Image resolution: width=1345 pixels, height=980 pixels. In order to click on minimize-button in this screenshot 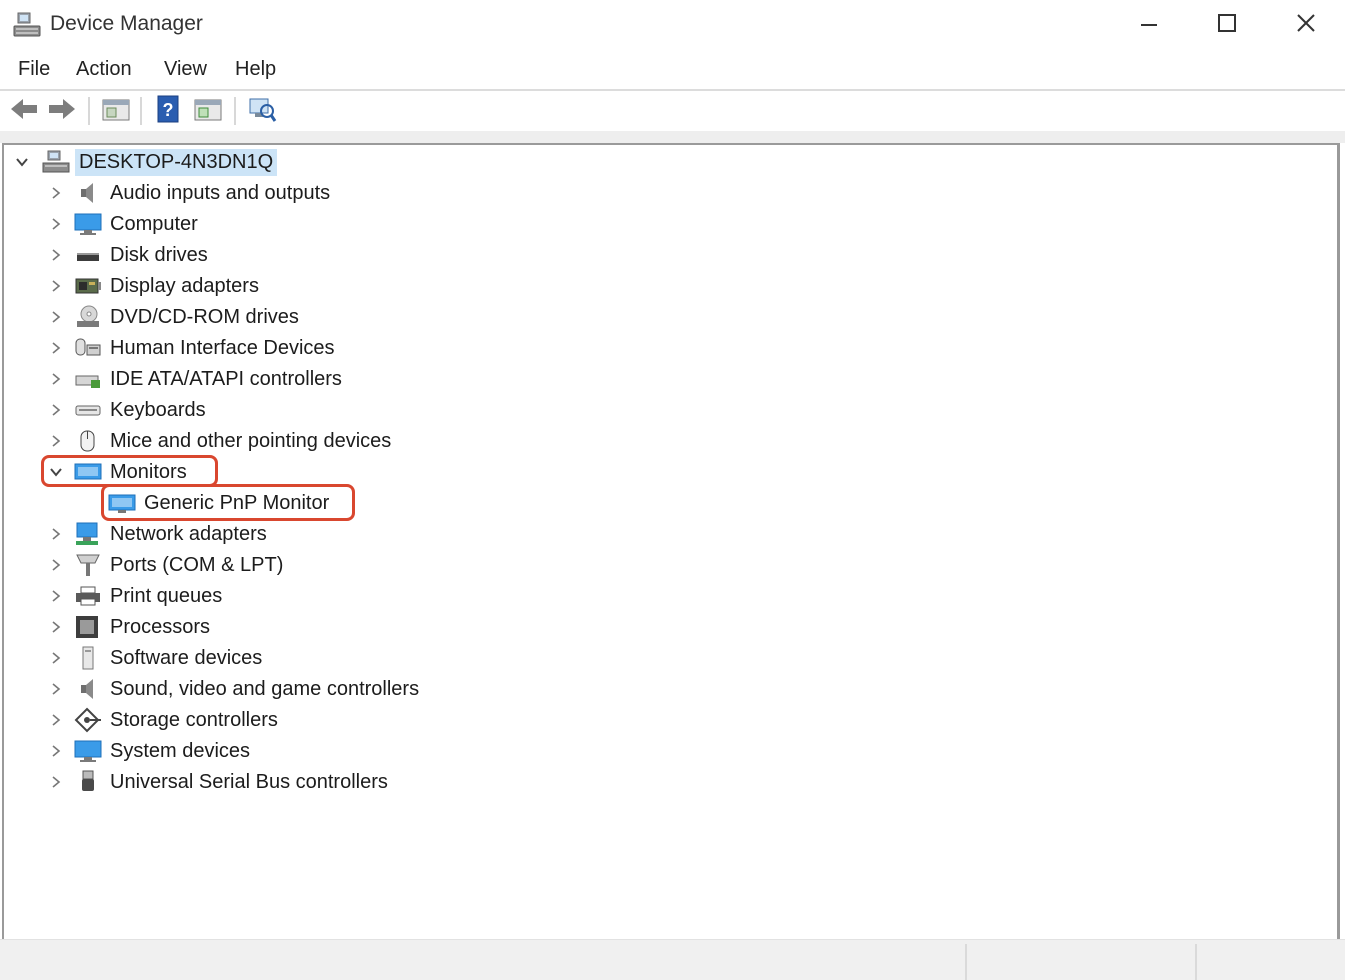, I will do `click(1149, 25)`.